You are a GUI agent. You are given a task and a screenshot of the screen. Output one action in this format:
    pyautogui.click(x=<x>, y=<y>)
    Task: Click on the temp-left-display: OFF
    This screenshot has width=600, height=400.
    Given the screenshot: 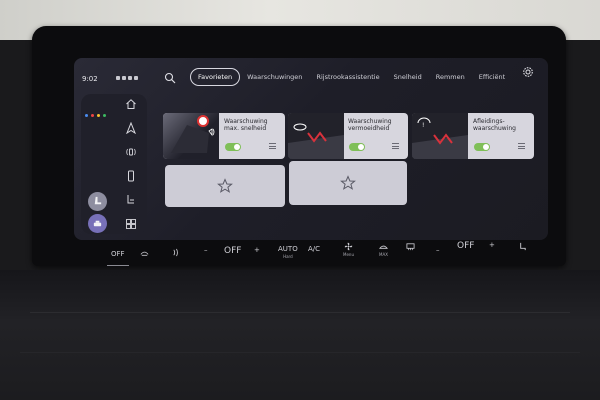 What is the action you would take?
    pyautogui.click(x=232, y=251)
    